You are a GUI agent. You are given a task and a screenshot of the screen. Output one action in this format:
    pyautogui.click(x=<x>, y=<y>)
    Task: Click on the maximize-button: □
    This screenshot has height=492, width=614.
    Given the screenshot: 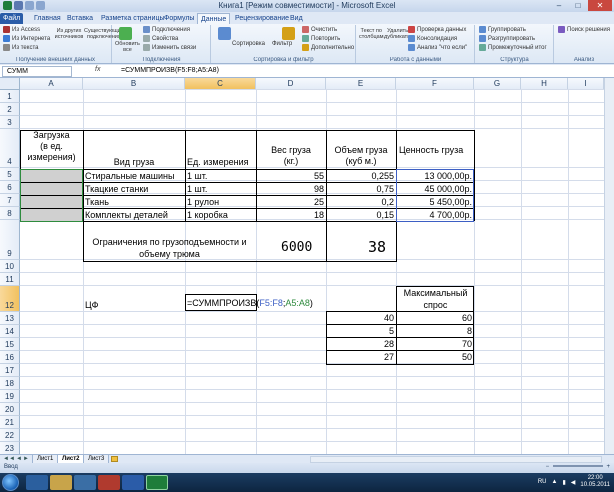 What is the action you would take?
    pyautogui.click(x=578, y=5)
    